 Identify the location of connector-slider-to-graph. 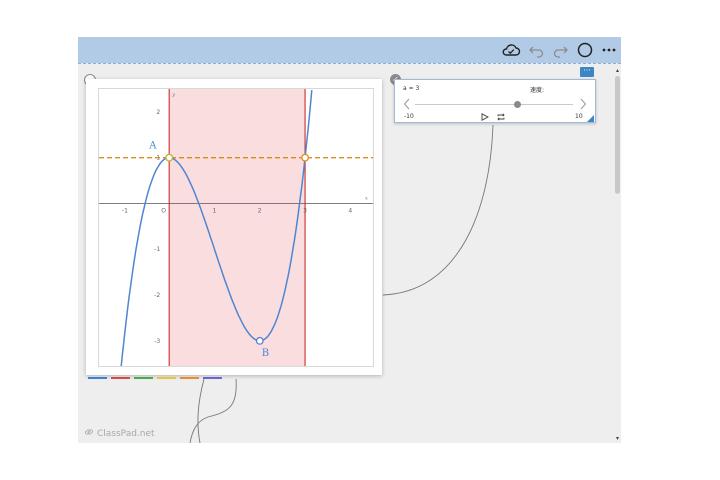
(438, 210).